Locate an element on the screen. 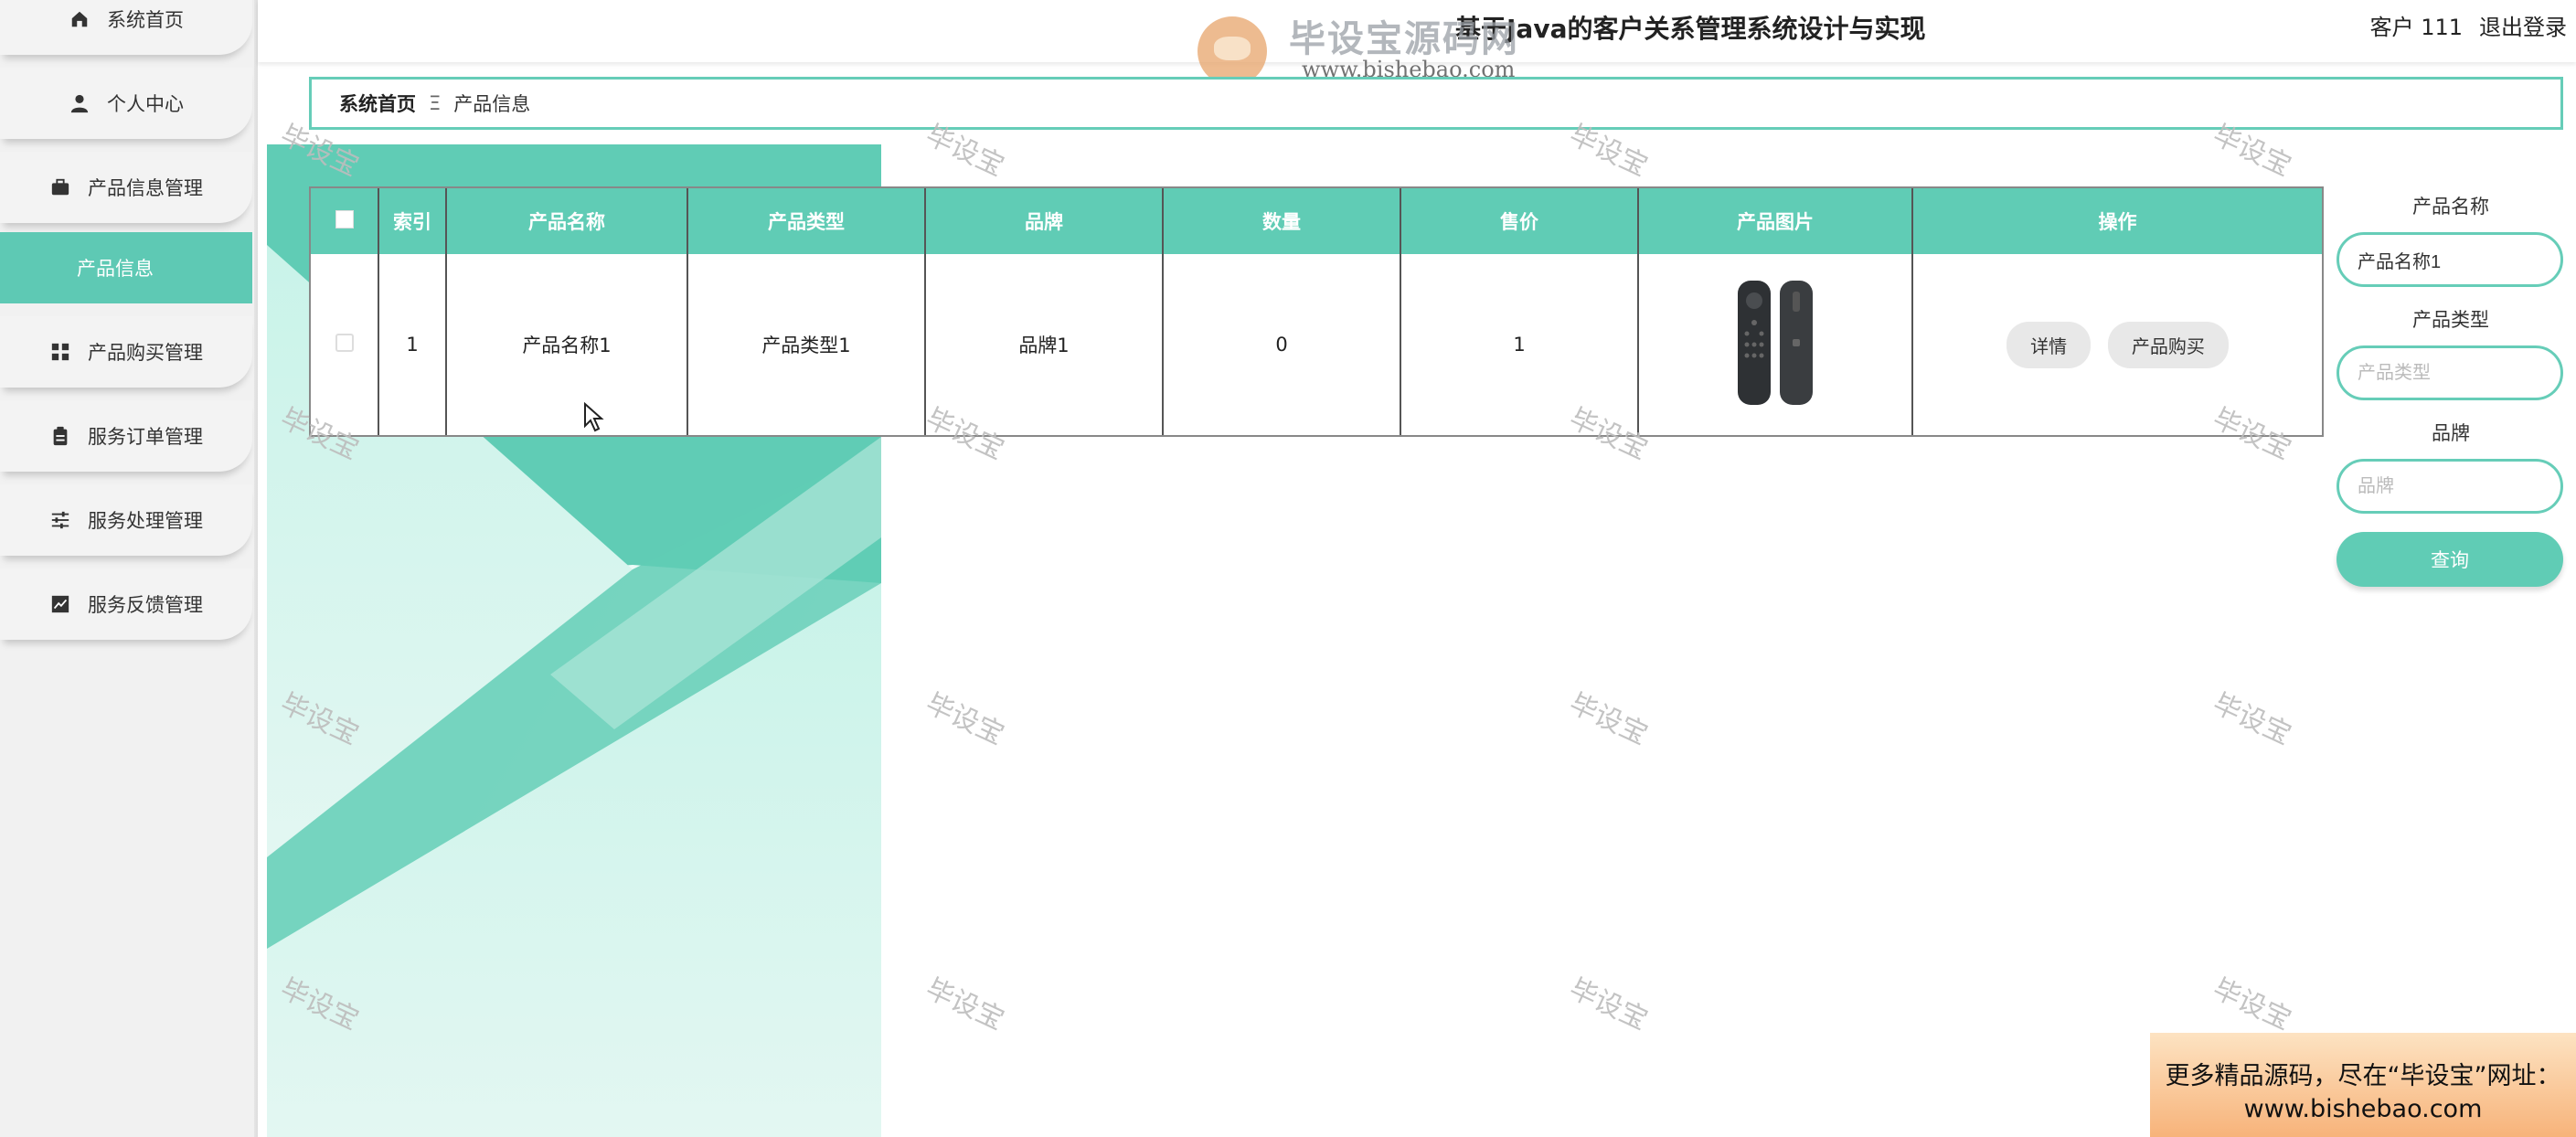  cell-name: 产品名称1 is located at coordinates (567, 345).